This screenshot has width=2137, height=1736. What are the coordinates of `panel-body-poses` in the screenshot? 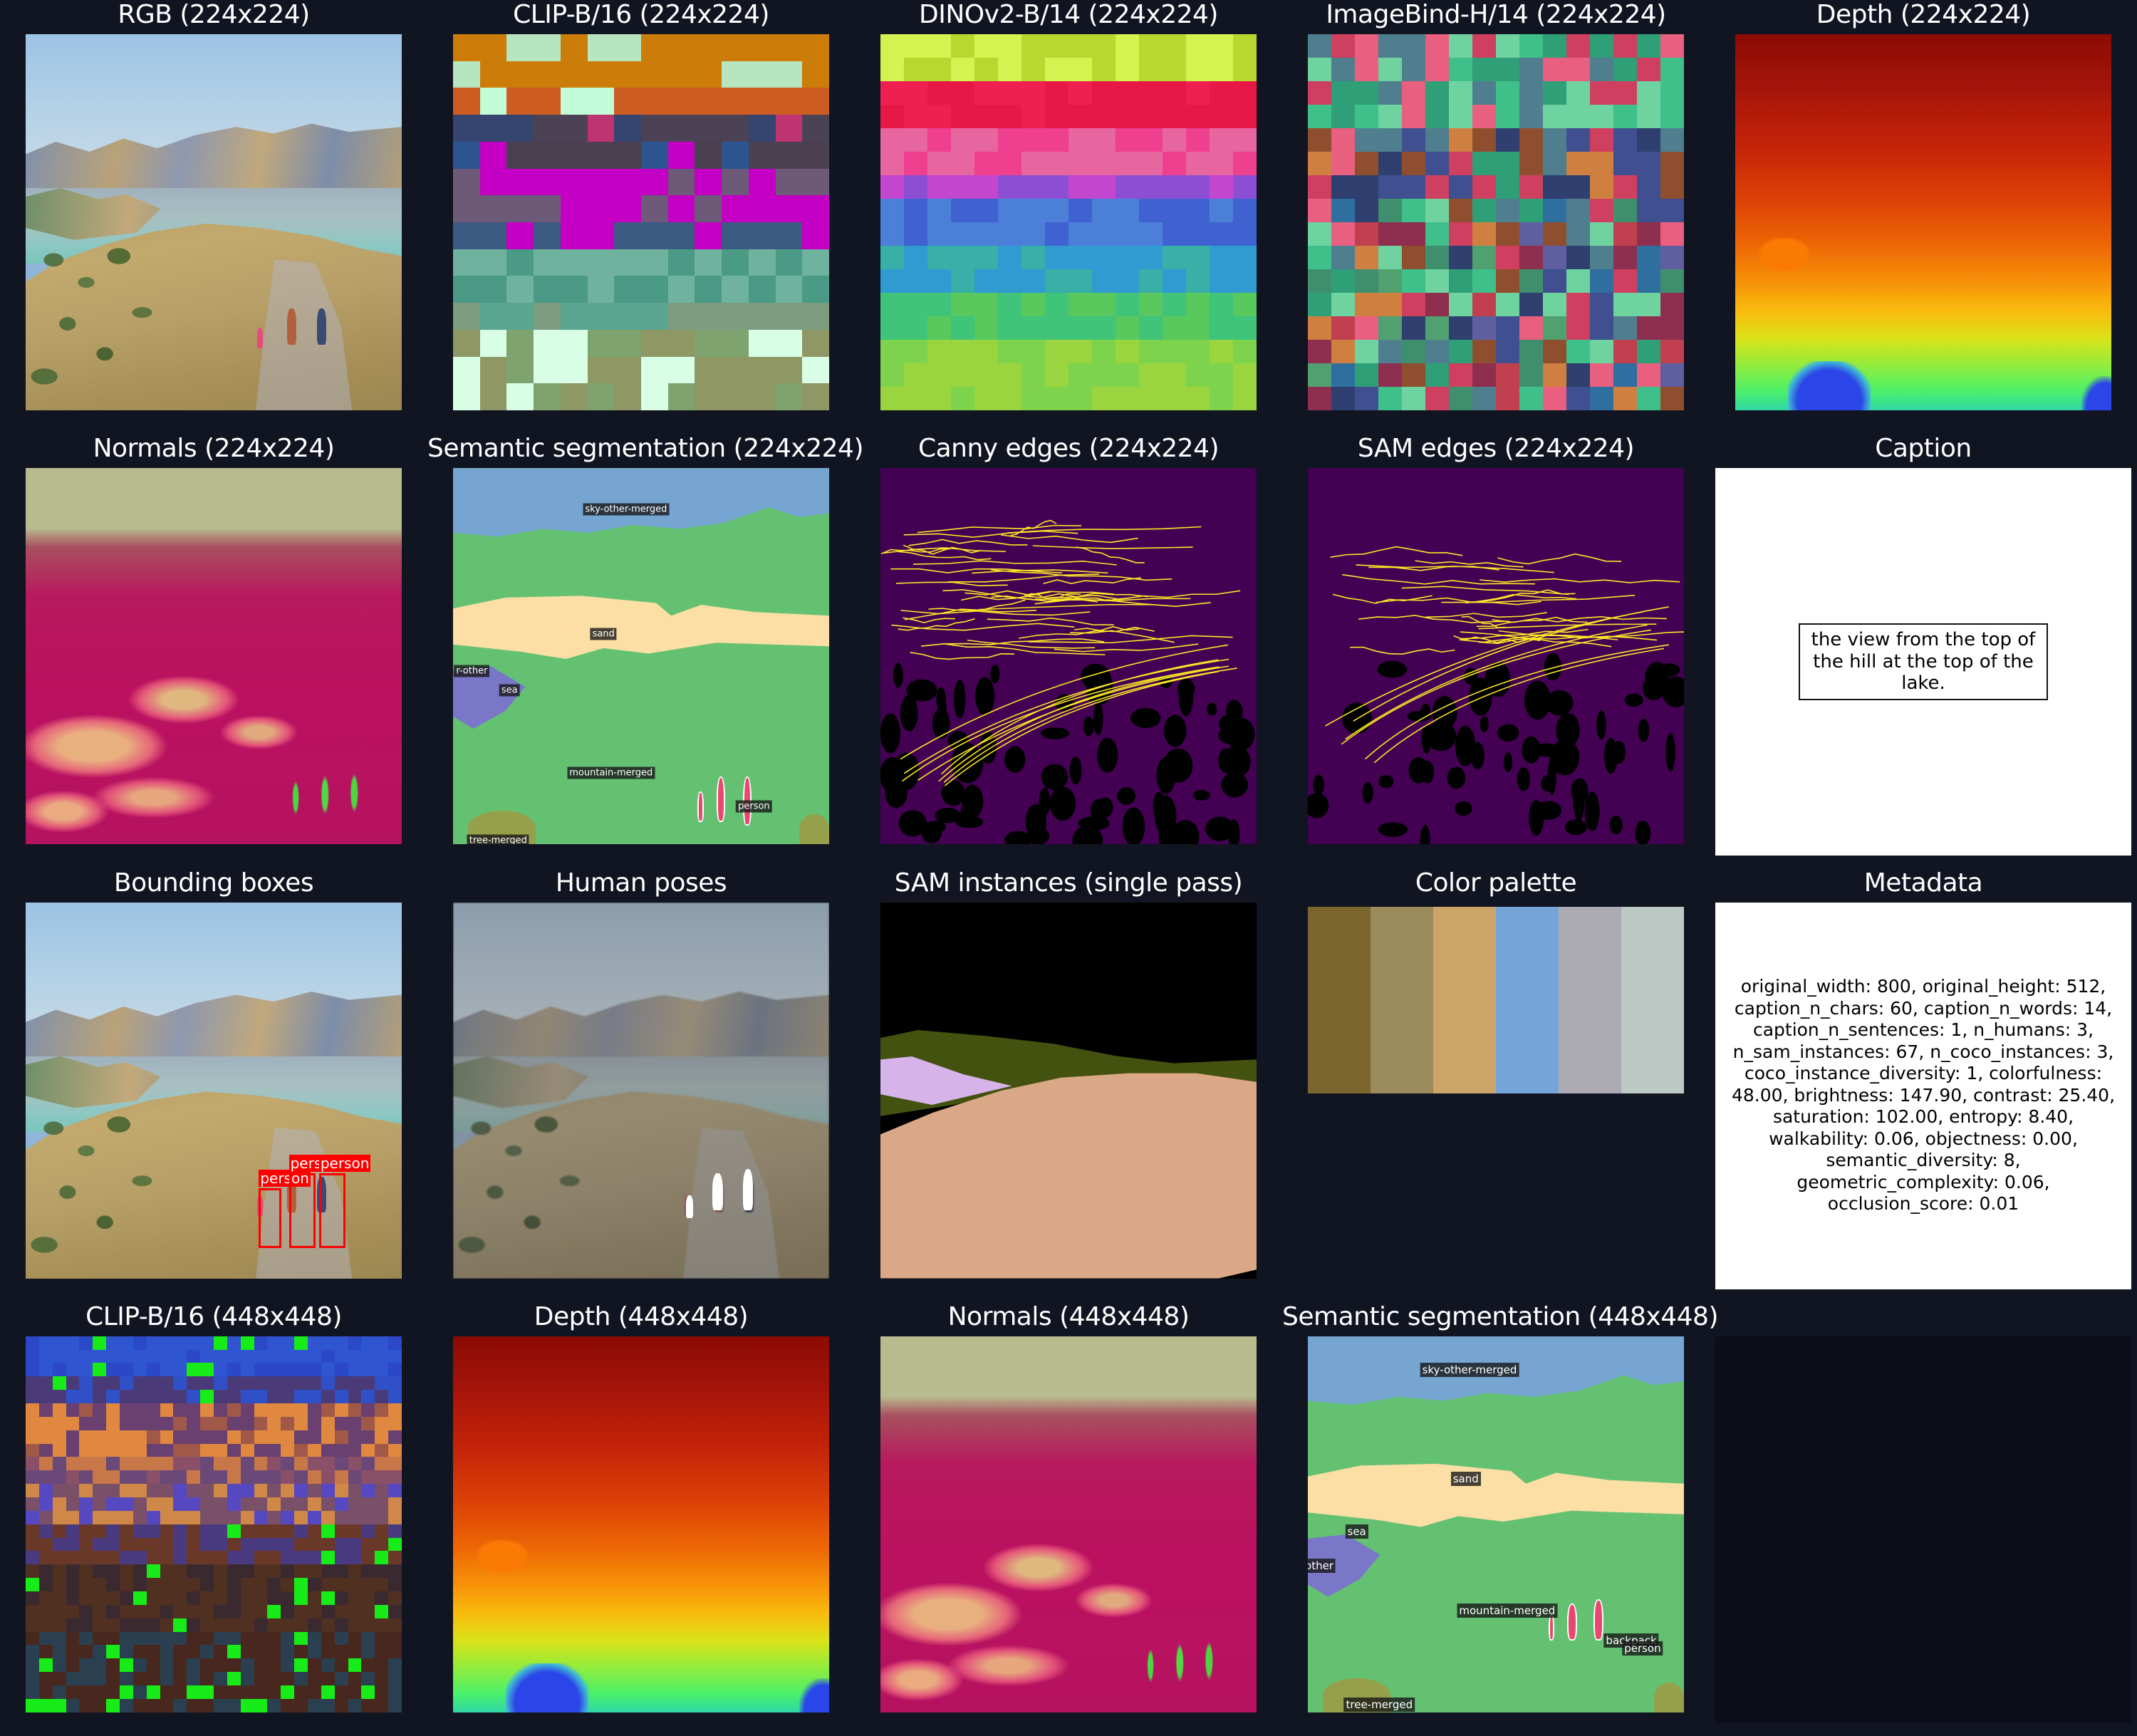 It's located at (641, 1090).